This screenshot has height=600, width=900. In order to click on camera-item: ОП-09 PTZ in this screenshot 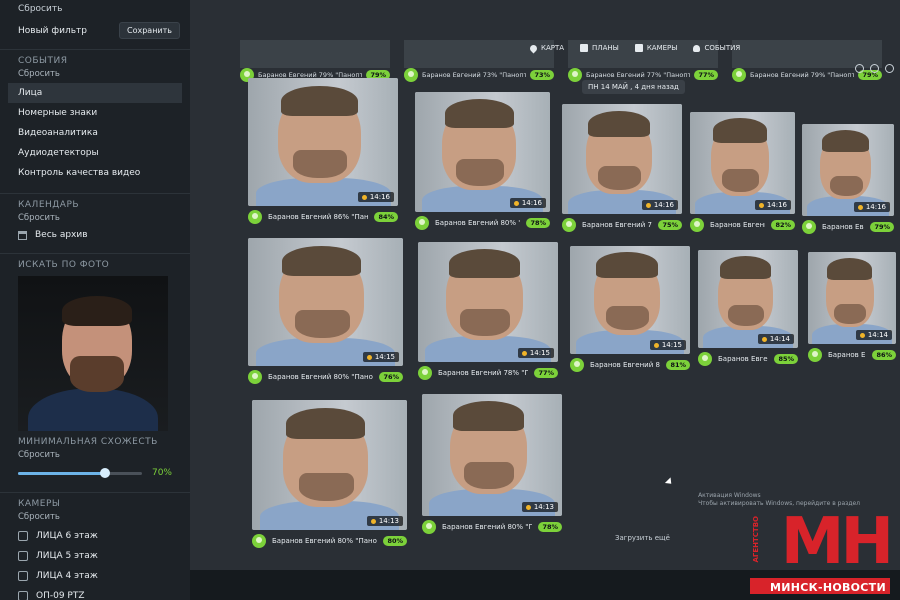, I will do `click(95, 593)`.